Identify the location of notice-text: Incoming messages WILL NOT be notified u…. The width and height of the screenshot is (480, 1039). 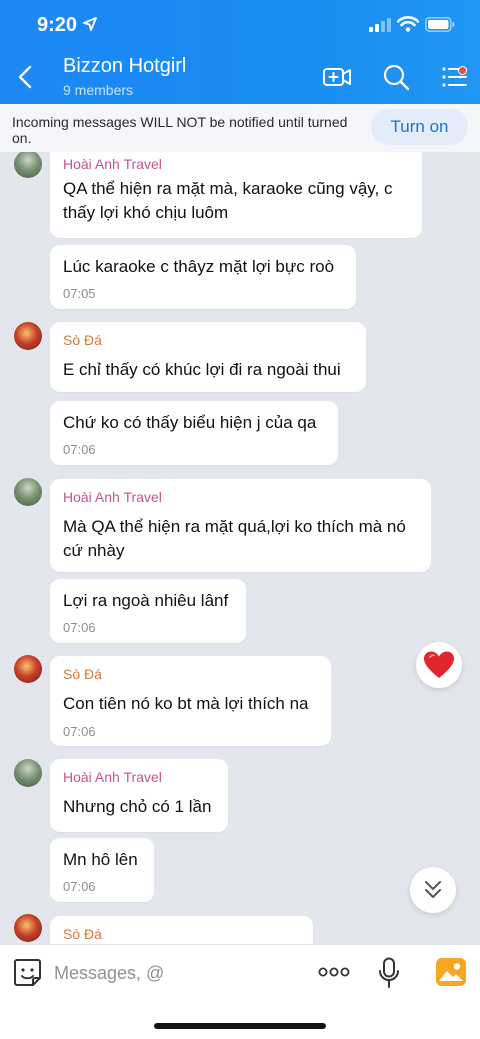
(180, 130).